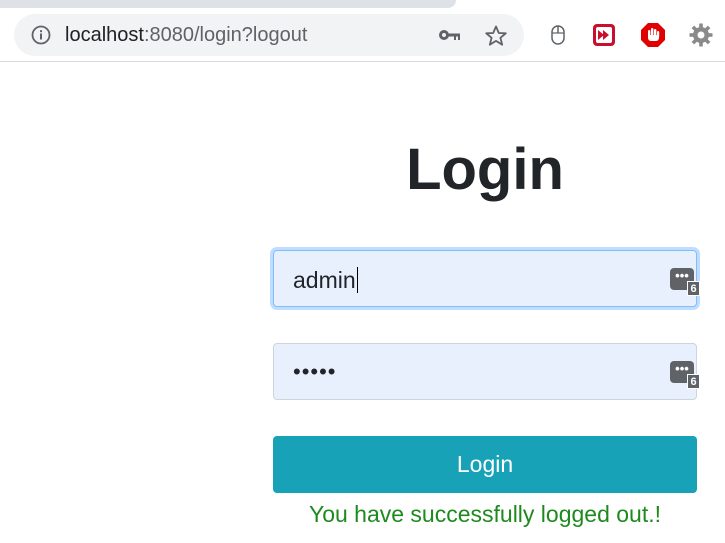  I want to click on key-icon, so click(449, 35).